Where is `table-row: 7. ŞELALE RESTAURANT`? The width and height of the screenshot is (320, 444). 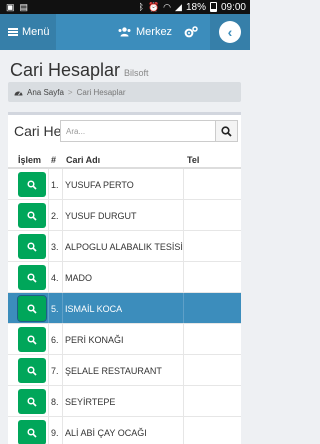 table-row: 7. ŞELALE RESTAURANT is located at coordinates (124, 370).